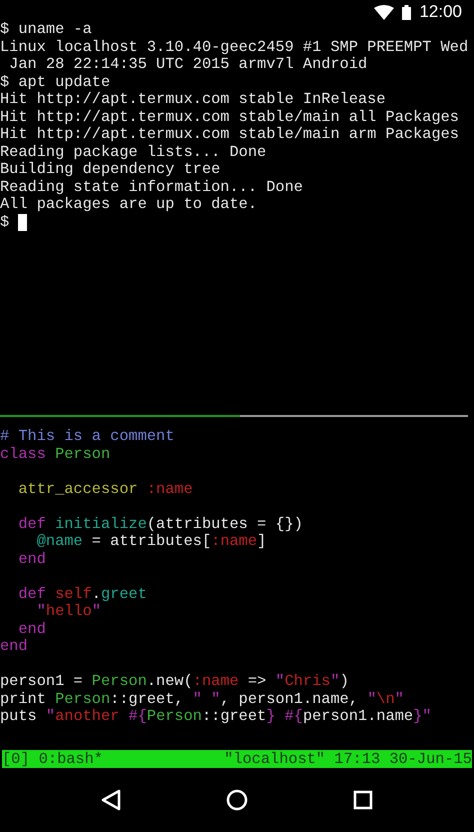 The width and height of the screenshot is (474, 832). Describe the element at coordinates (407, 12) in the screenshot. I see `battery-icon` at that location.